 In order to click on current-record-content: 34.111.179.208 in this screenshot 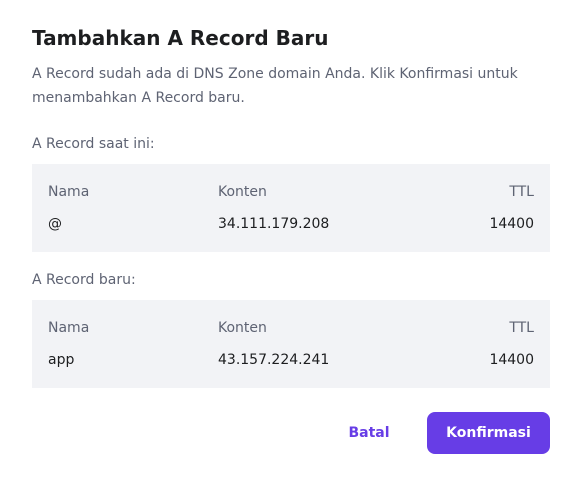, I will do `click(274, 224)`.